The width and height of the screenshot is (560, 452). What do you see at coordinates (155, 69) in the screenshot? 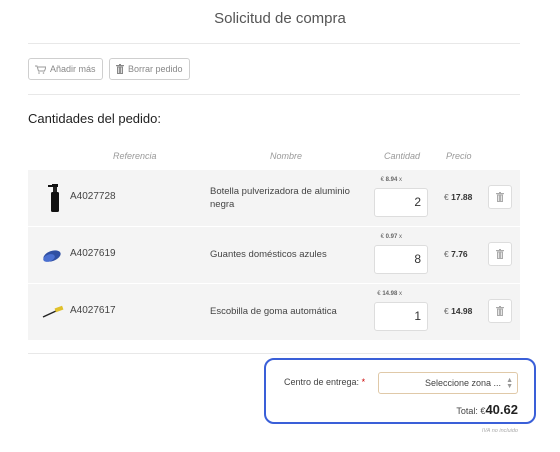
I see `clear-order-label: Borrar pedido` at bounding box center [155, 69].